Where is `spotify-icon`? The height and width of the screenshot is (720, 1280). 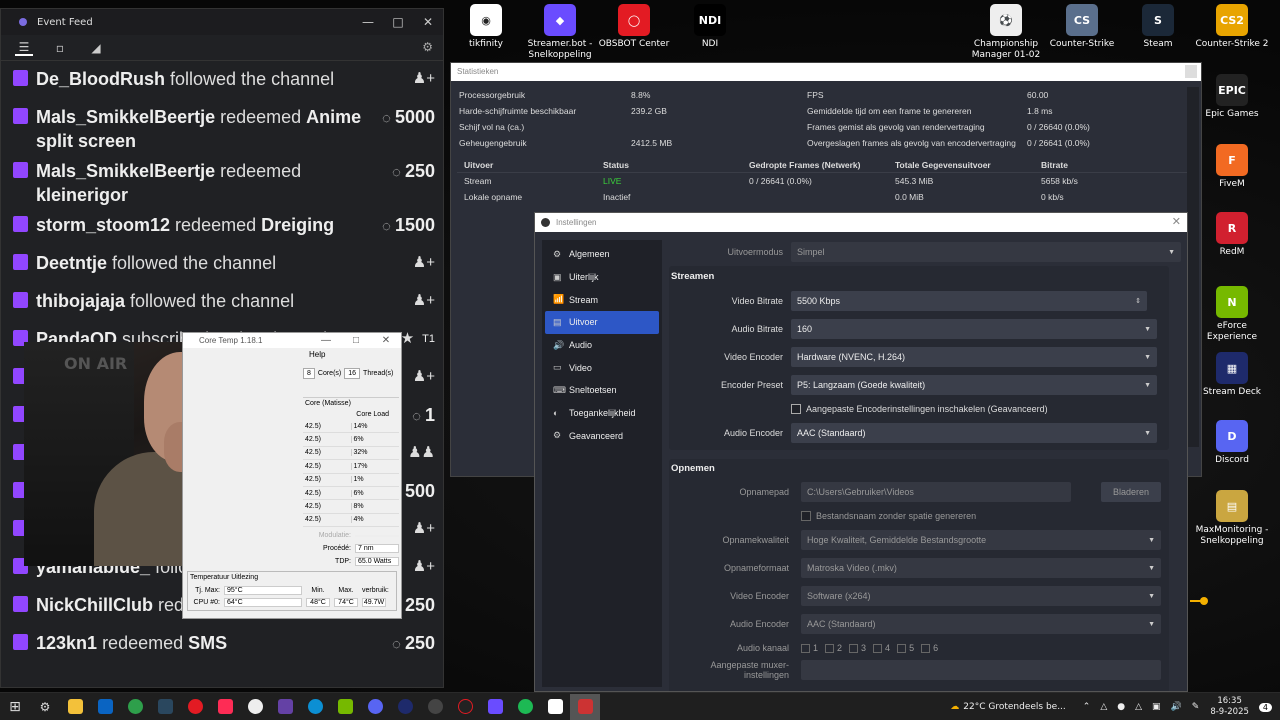
spotify-icon is located at coordinates (525, 707).